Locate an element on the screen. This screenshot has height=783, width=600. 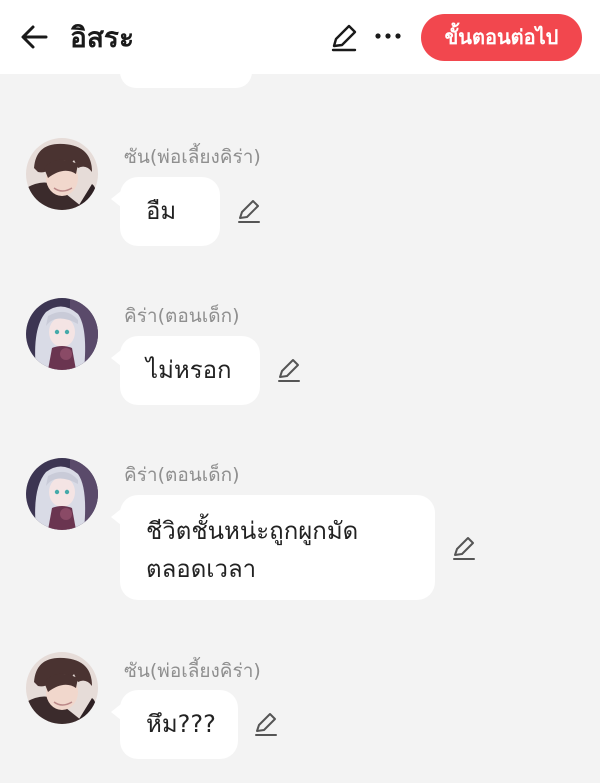
message-bubble: ชีวิตชั้นหน่ะถูกผูกมัด ตลอดเวลา is located at coordinates (273, 547).